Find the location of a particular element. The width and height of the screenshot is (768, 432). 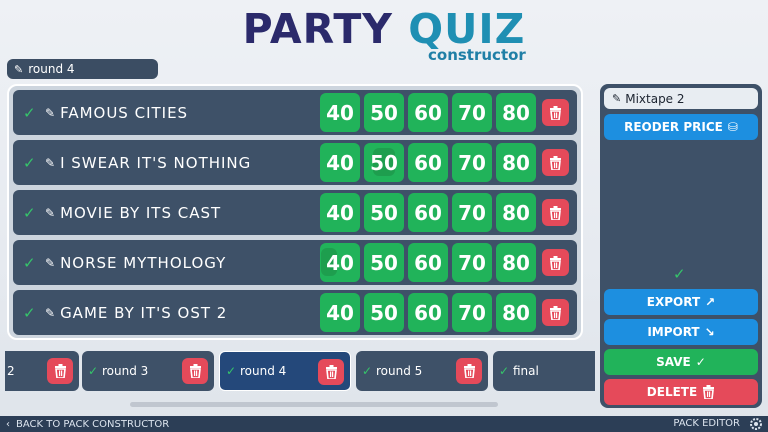

category-name: MOVIE BY ITS CAST is located at coordinates (185, 213).